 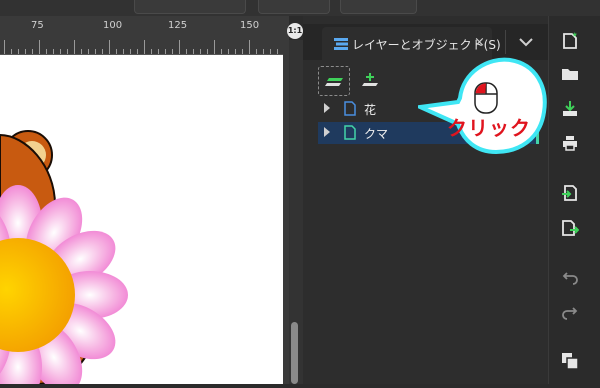 I want to click on top-toolbar-strip, so click(x=300, y=8).